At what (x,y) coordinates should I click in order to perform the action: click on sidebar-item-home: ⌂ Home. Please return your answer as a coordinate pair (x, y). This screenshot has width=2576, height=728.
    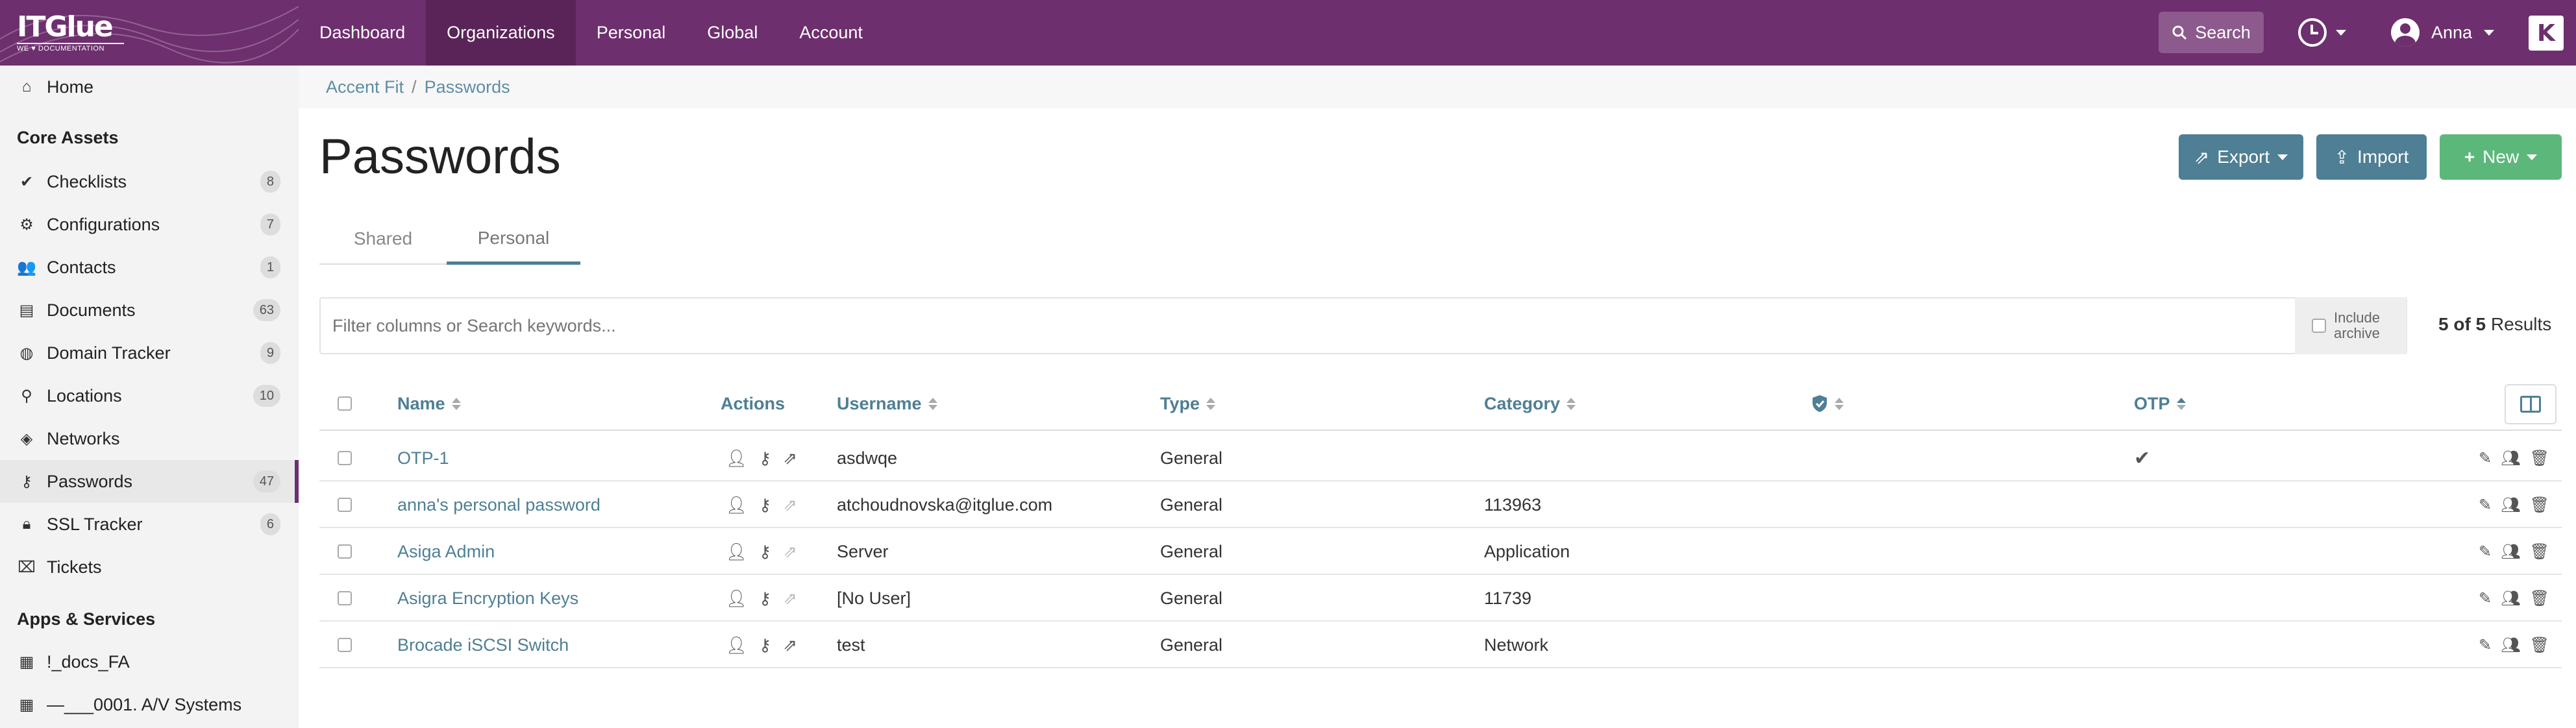
    Looking at the image, I should click on (149, 87).